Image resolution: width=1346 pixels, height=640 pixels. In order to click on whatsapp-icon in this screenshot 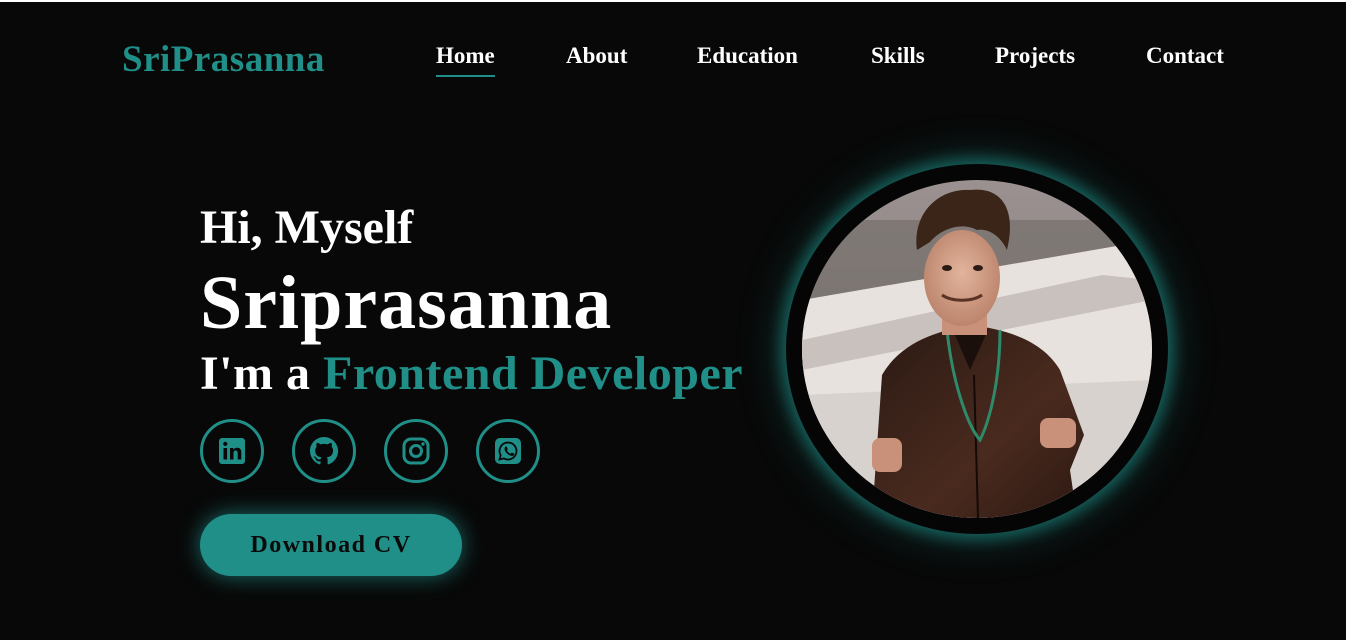, I will do `click(508, 451)`.